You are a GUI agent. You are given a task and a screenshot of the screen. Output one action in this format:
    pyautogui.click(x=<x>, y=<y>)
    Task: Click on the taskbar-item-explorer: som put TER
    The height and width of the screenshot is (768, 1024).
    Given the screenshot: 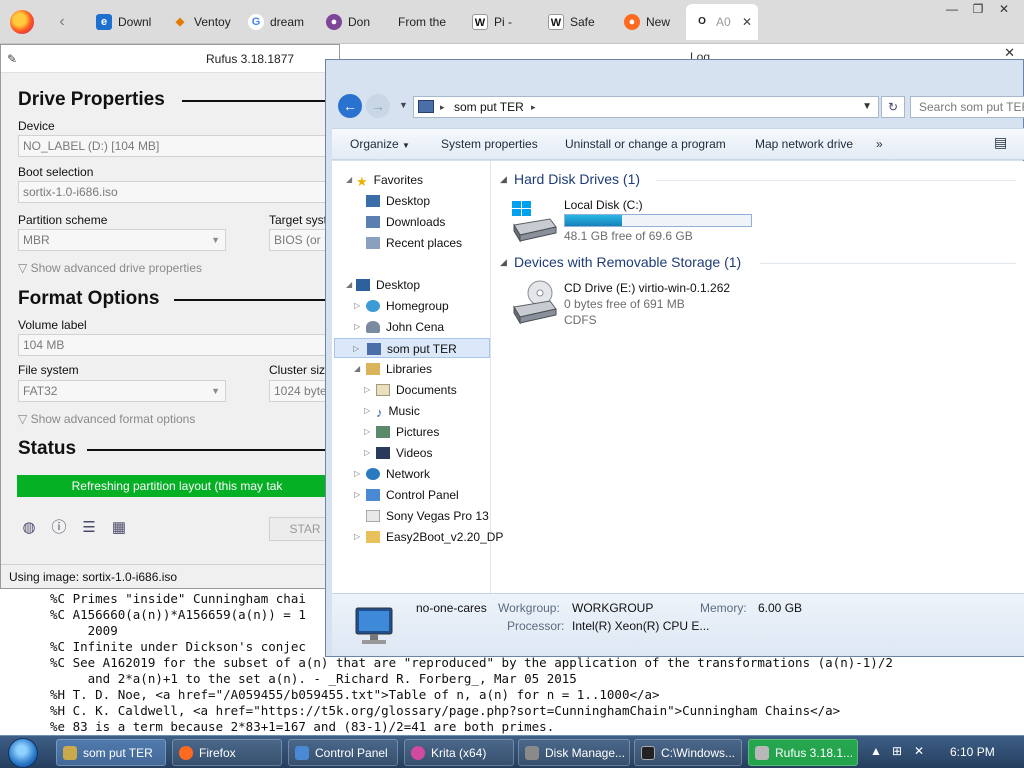 What is the action you would take?
    pyautogui.click(x=111, y=752)
    